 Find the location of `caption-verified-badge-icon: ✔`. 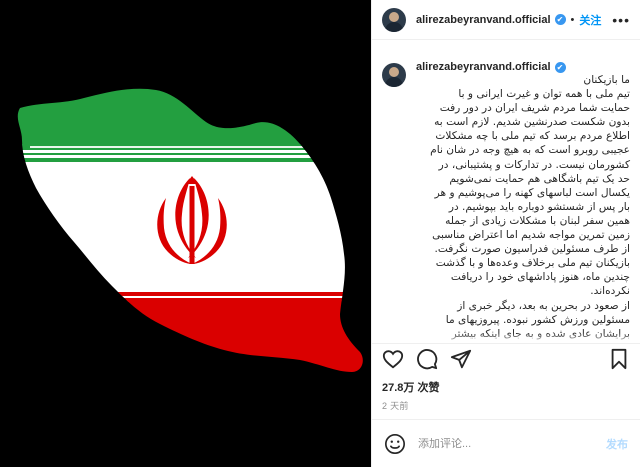

caption-verified-badge-icon: ✔ is located at coordinates (560, 67).